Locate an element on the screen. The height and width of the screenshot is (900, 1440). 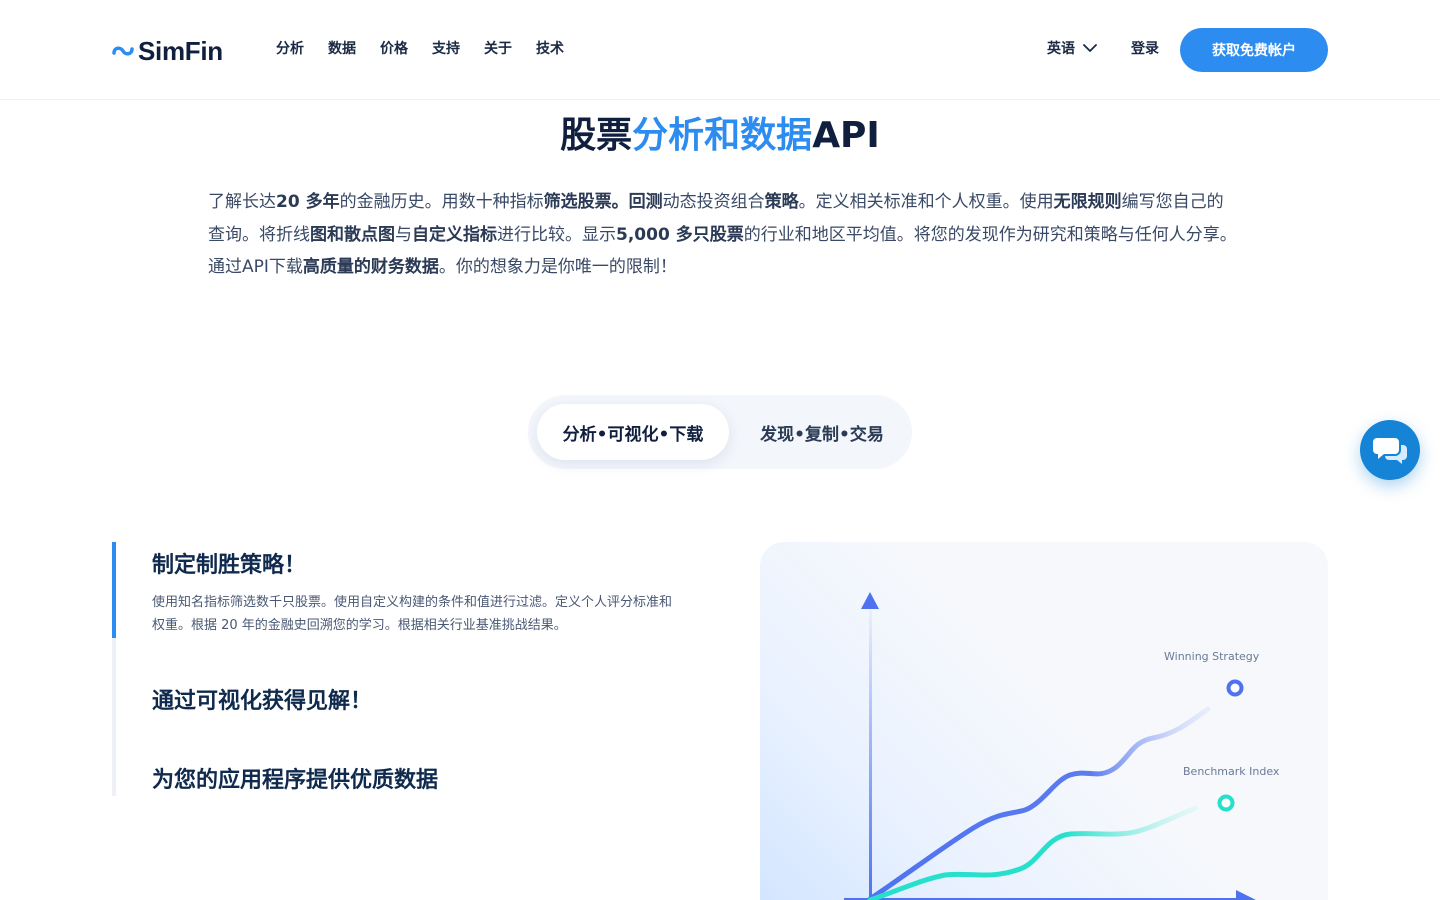
winning-strategy-line is located at coordinates (1039, 803).